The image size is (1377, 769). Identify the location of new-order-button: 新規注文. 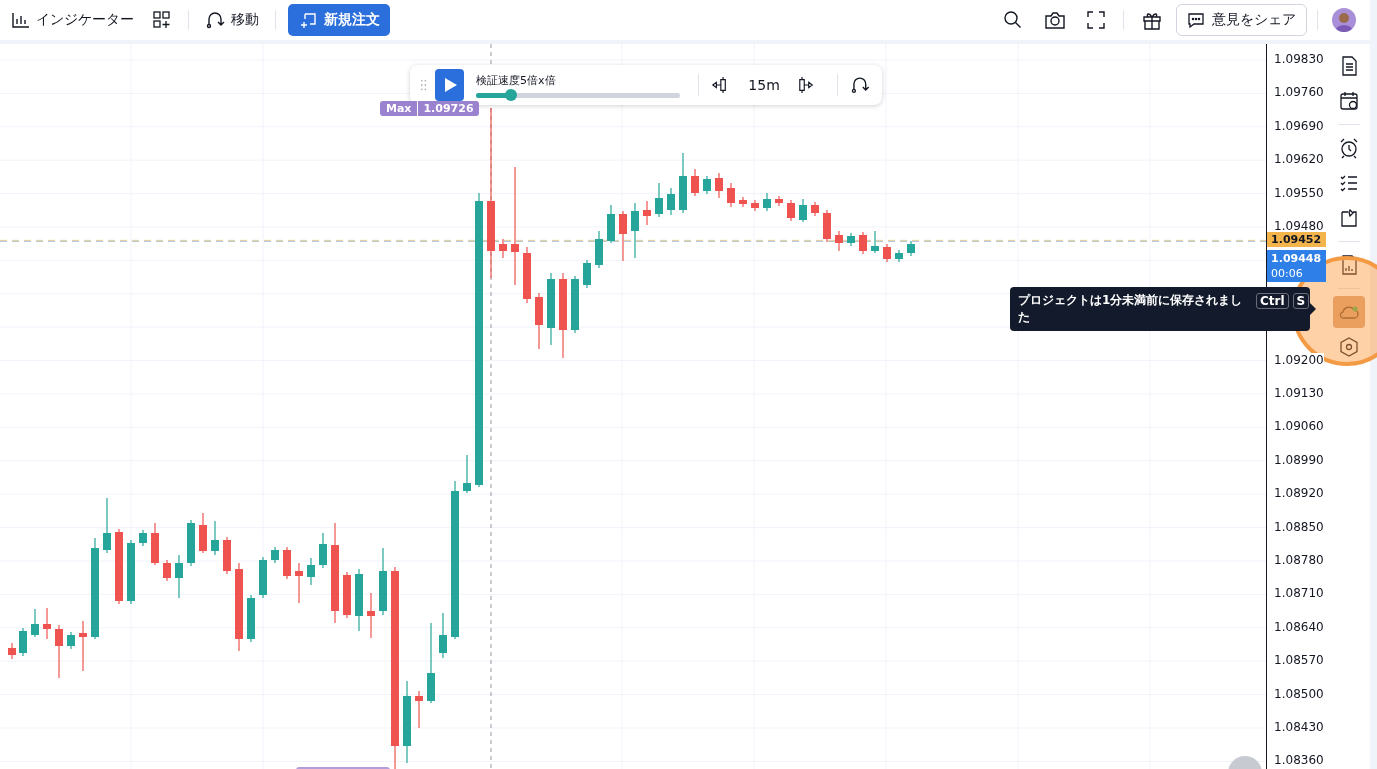
(339, 20).